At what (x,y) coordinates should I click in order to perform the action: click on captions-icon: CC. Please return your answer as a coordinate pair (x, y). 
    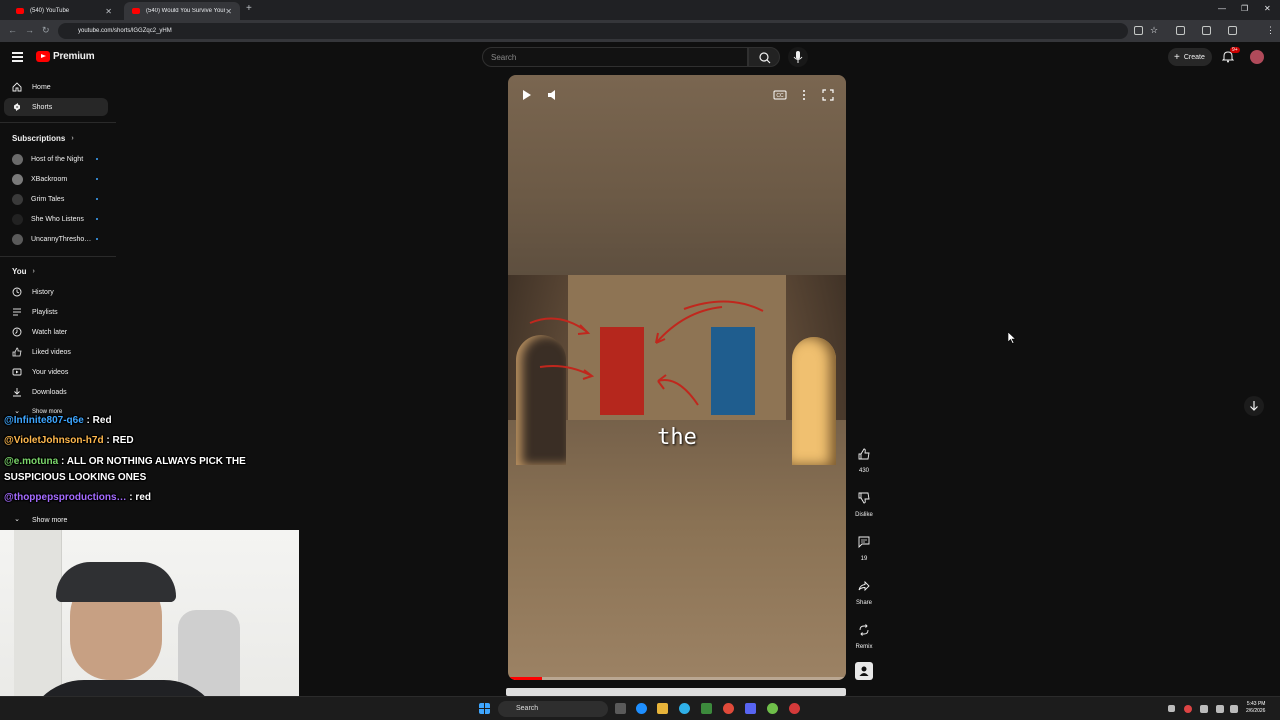
    Looking at the image, I should click on (780, 95).